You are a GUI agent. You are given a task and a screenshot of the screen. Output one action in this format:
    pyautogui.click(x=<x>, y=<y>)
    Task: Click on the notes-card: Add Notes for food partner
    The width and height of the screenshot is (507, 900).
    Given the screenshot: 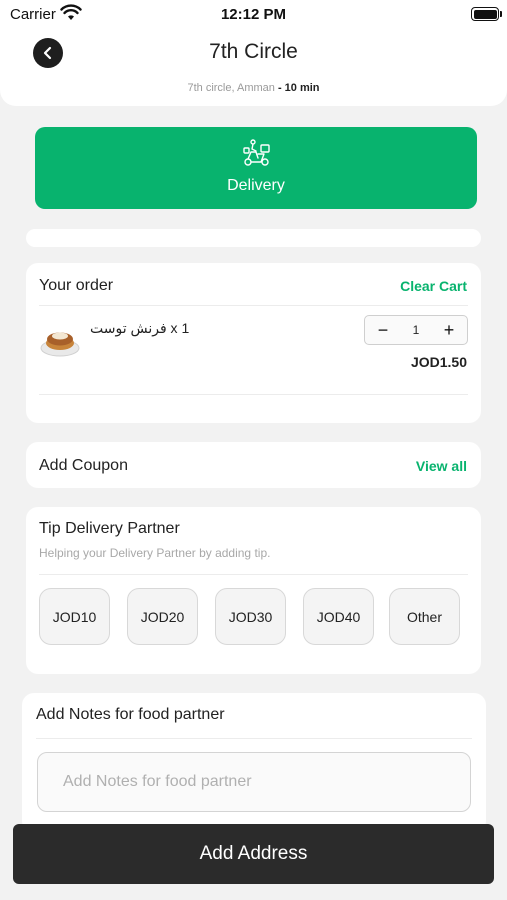 What is the action you would take?
    pyautogui.click(x=254, y=763)
    